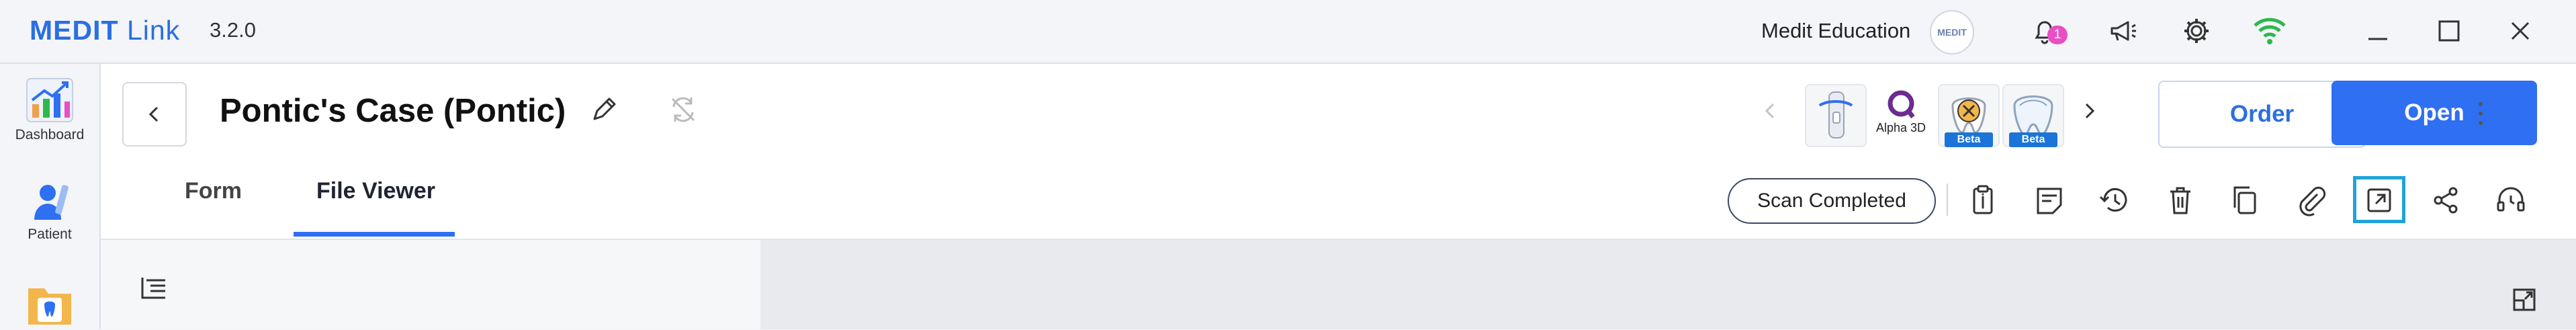 This screenshot has height=330, width=2576. What do you see at coordinates (50, 234) in the screenshot?
I see `sidebar-item-label: Patient` at bounding box center [50, 234].